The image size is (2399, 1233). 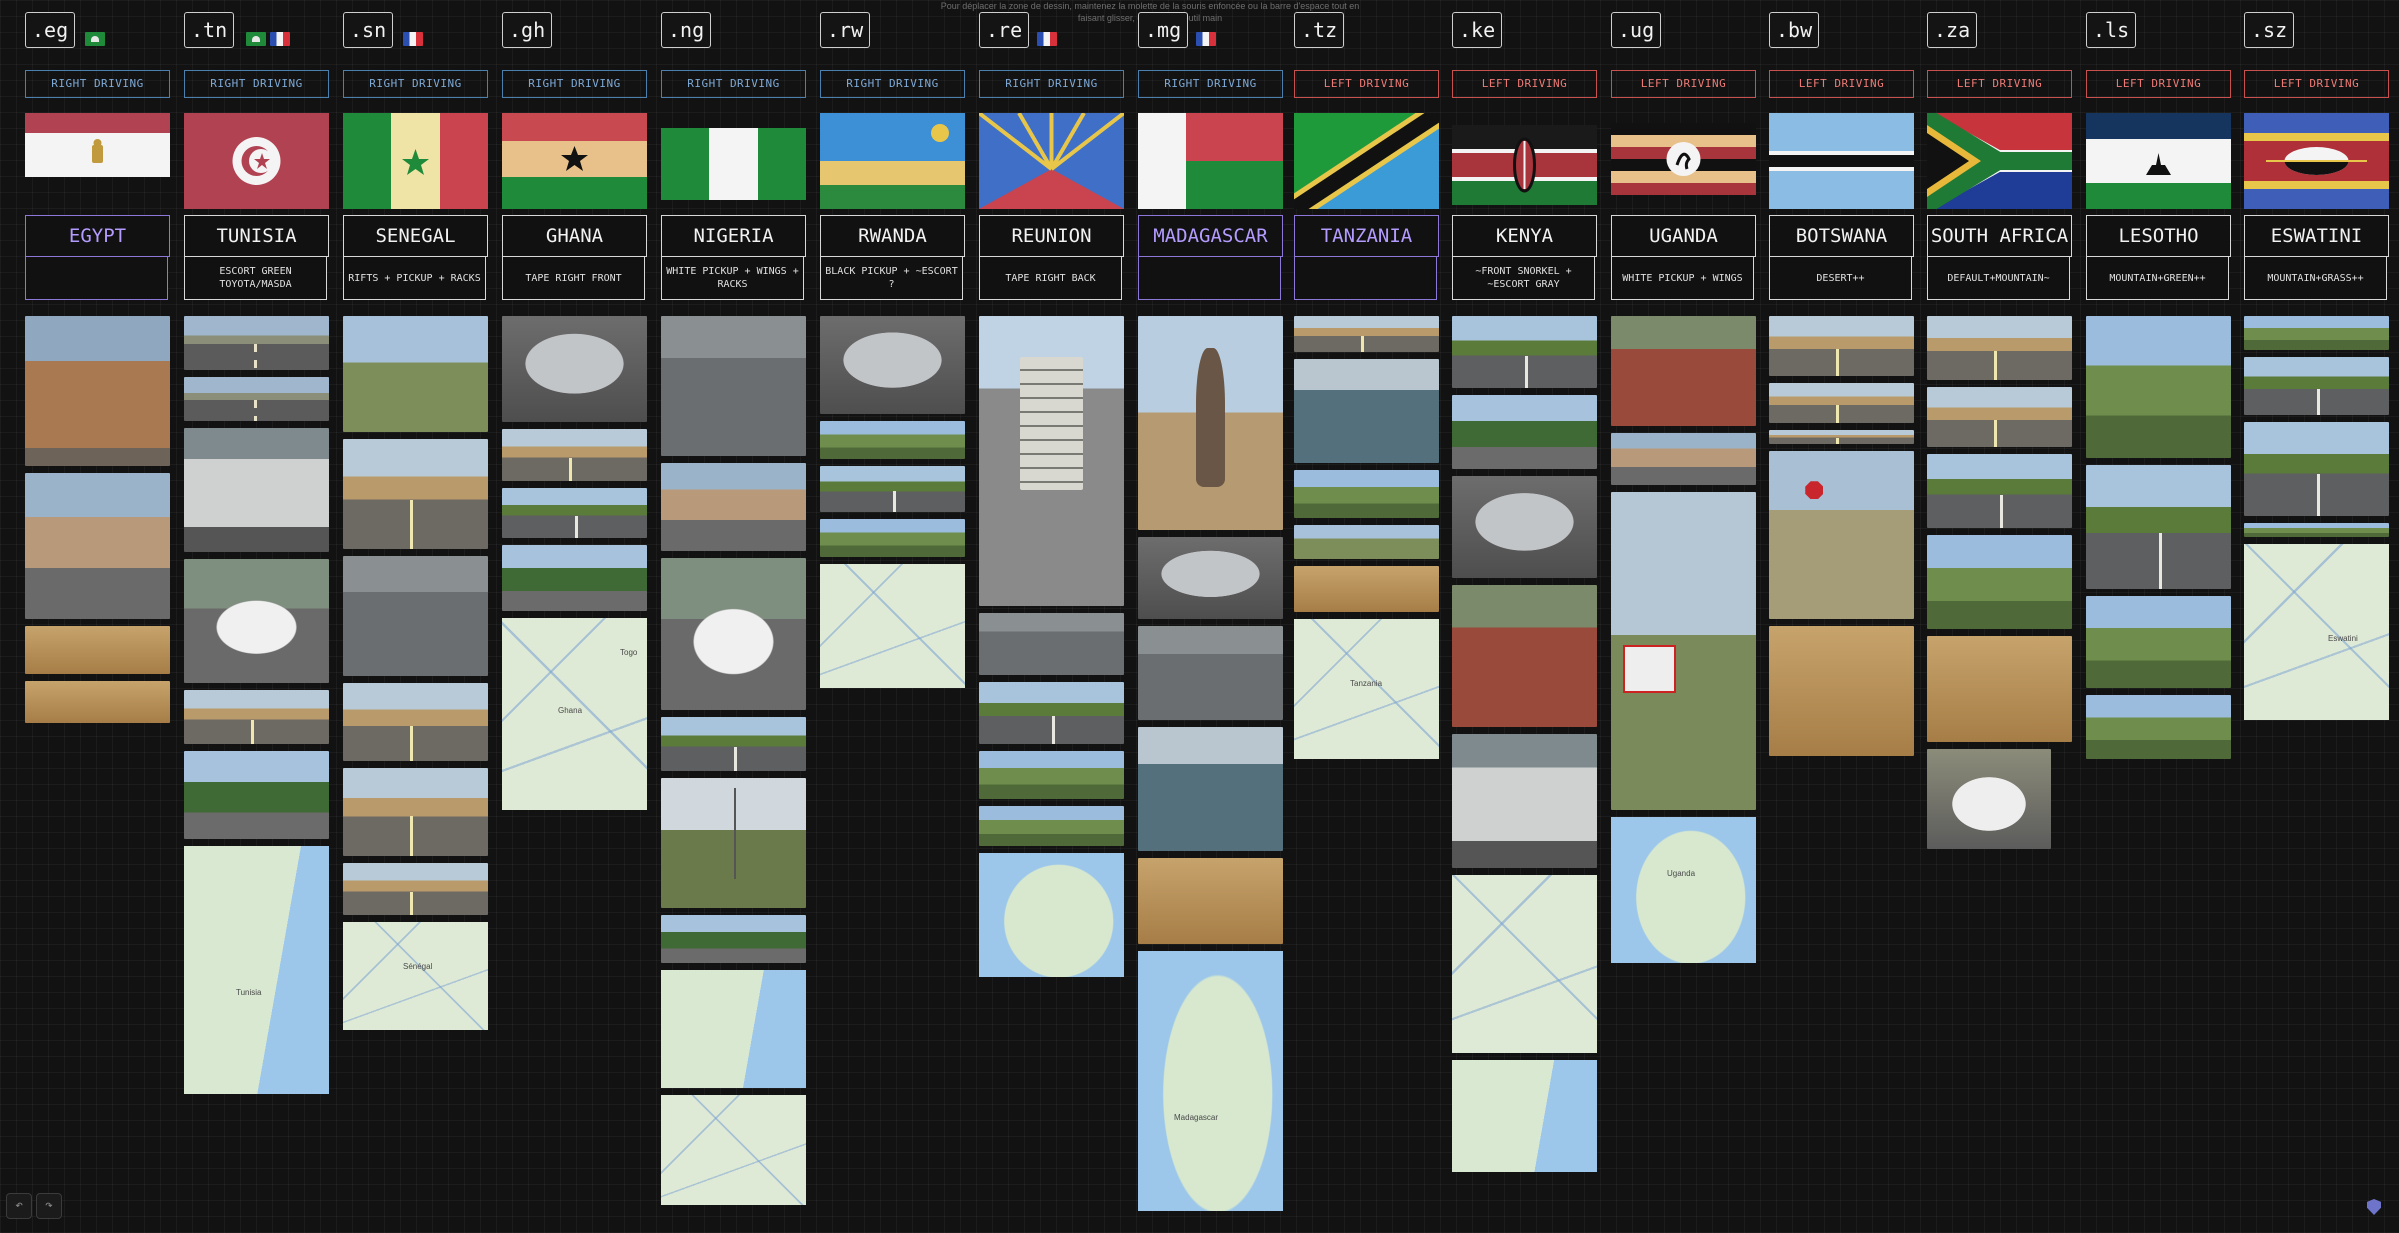 What do you see at coordinates (2316, 161) in the screenshot?
I see `eswatini-flag` at bounding box center [2316, 161].